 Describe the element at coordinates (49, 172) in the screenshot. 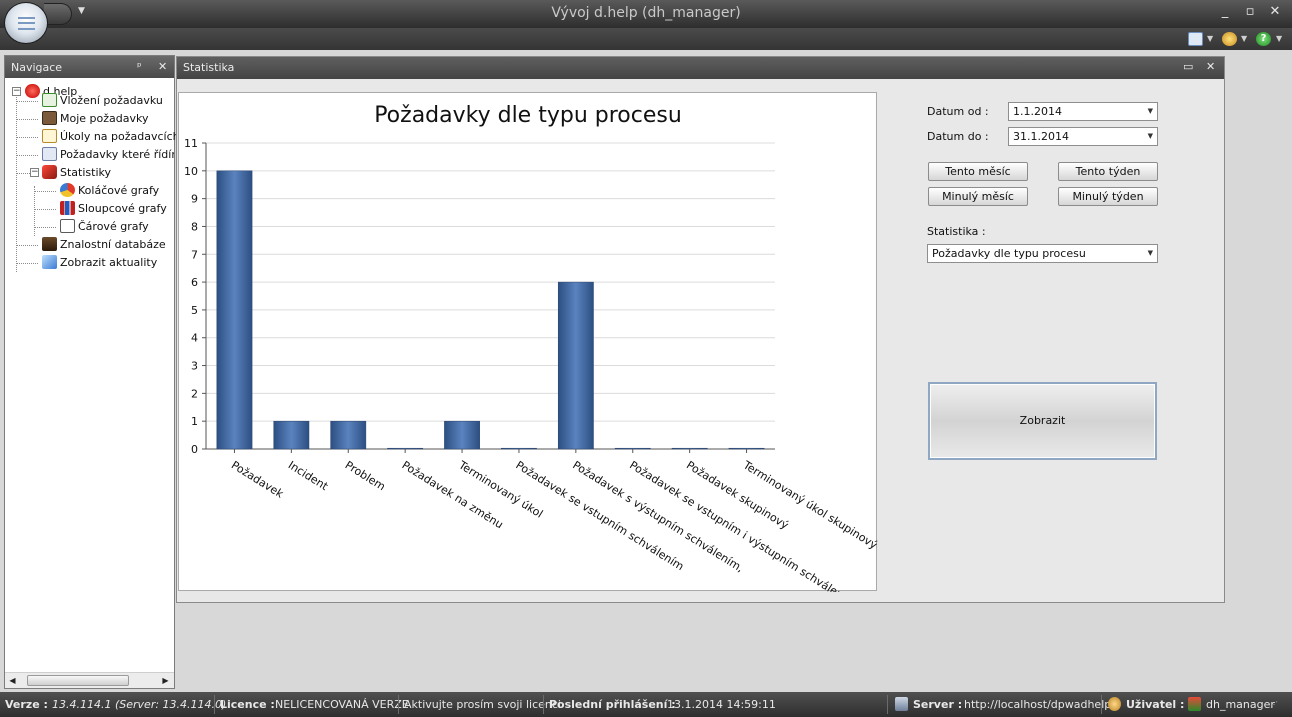

I see `statistics-icon` at that location.